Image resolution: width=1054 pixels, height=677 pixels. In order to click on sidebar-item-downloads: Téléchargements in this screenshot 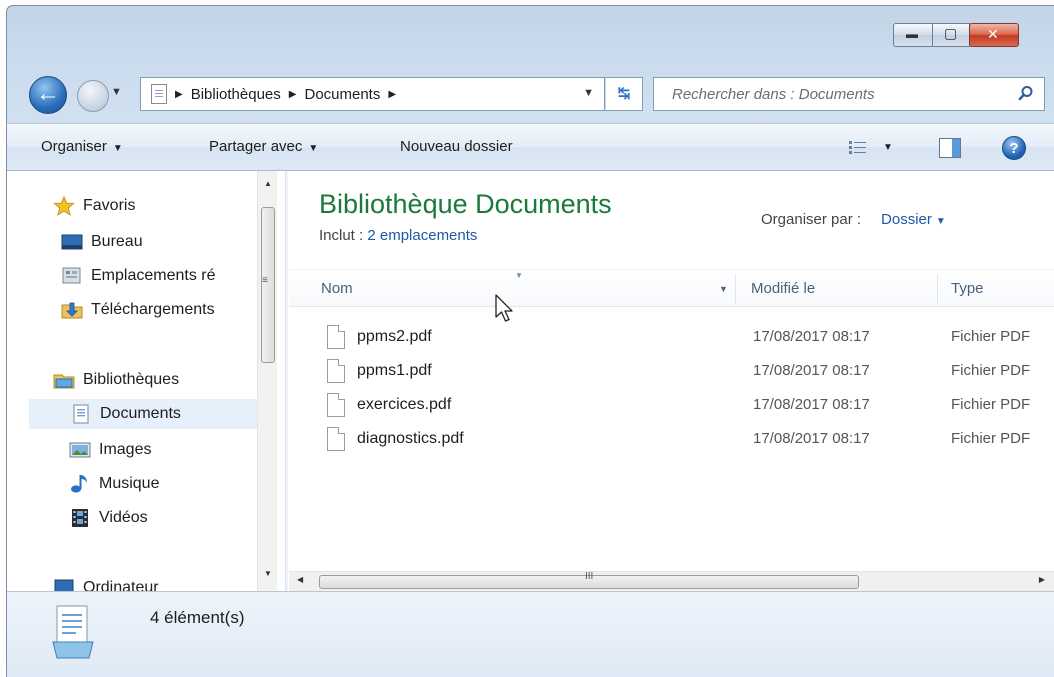, I will do `click(138, 310)`.